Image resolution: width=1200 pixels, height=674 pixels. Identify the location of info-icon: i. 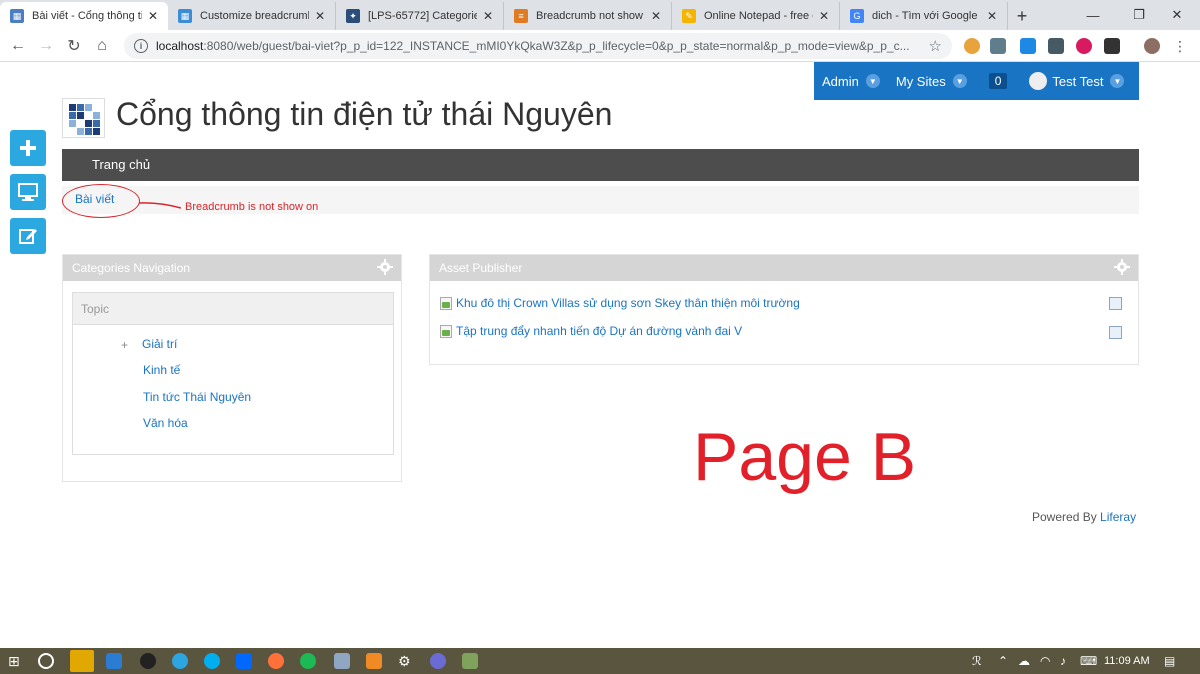
(141, 46).